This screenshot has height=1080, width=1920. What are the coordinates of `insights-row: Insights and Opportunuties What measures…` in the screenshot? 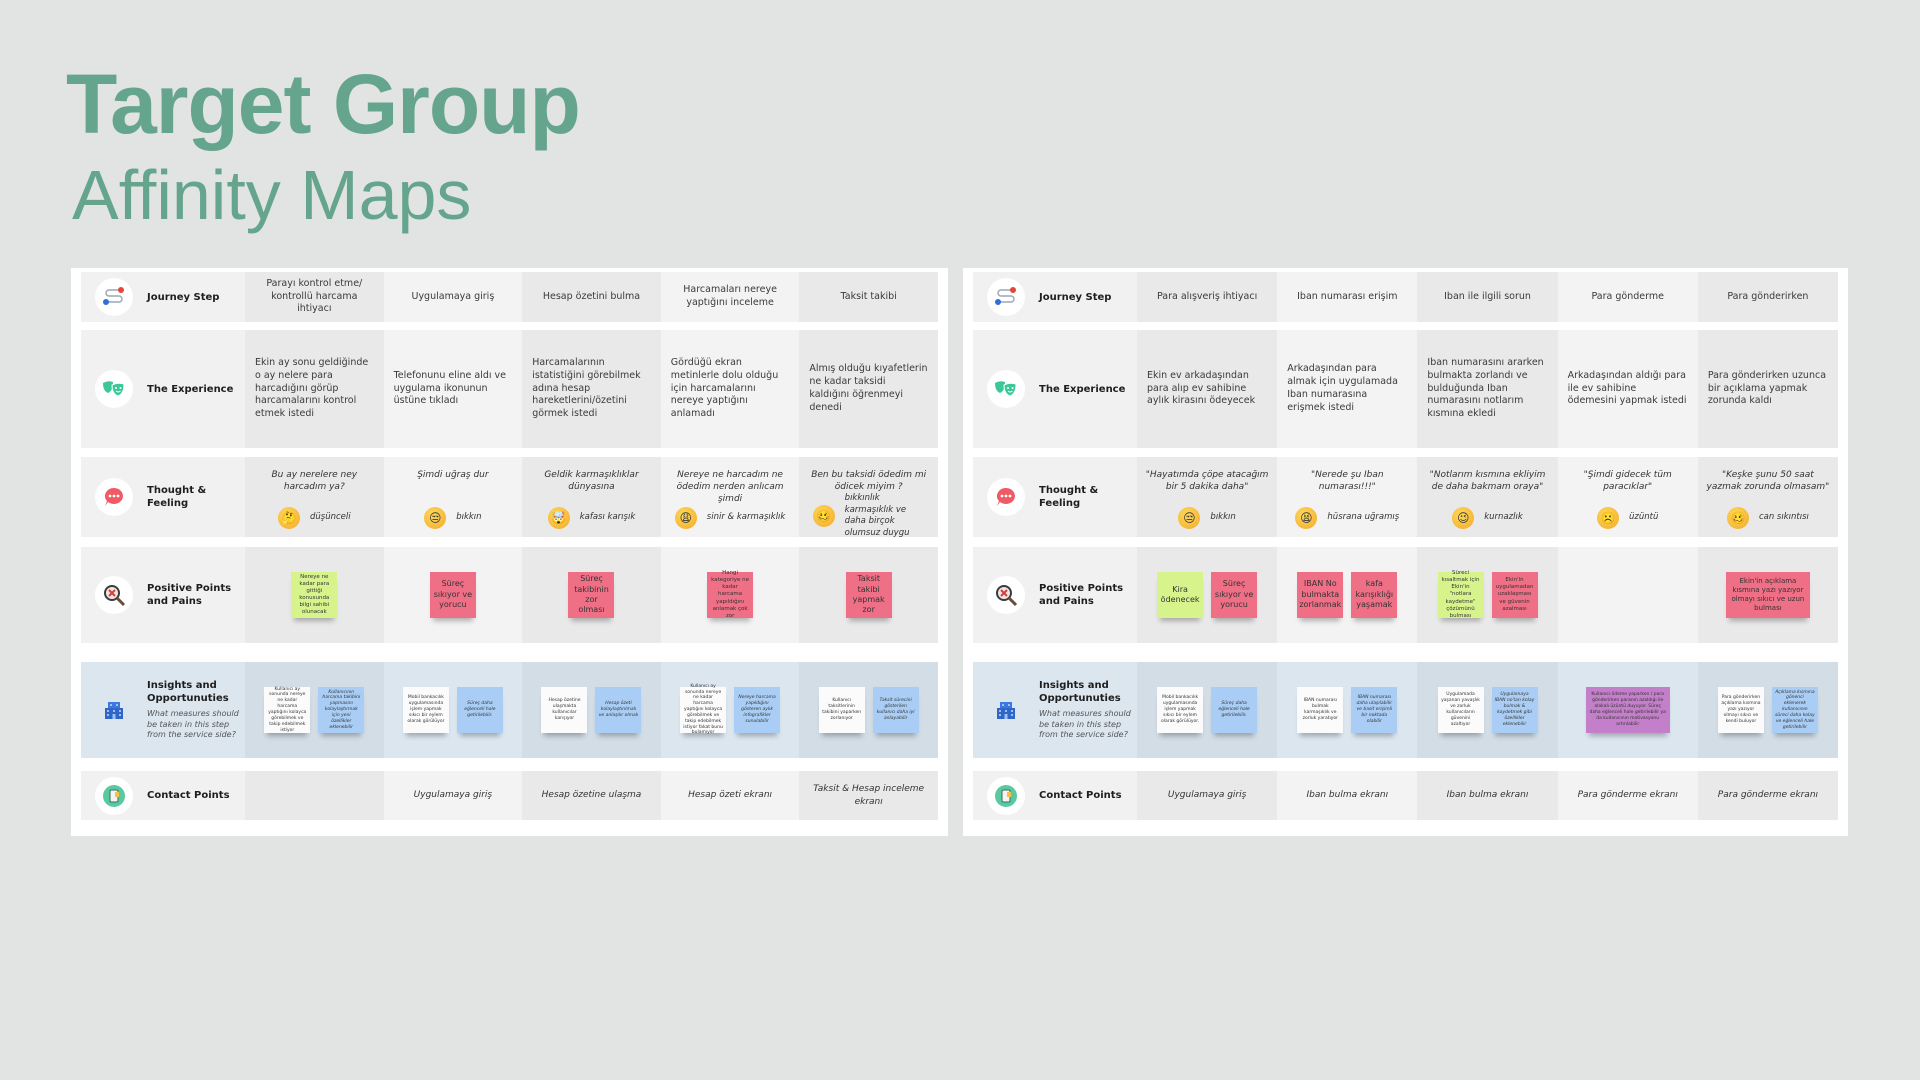 It's located at (1406, 710).